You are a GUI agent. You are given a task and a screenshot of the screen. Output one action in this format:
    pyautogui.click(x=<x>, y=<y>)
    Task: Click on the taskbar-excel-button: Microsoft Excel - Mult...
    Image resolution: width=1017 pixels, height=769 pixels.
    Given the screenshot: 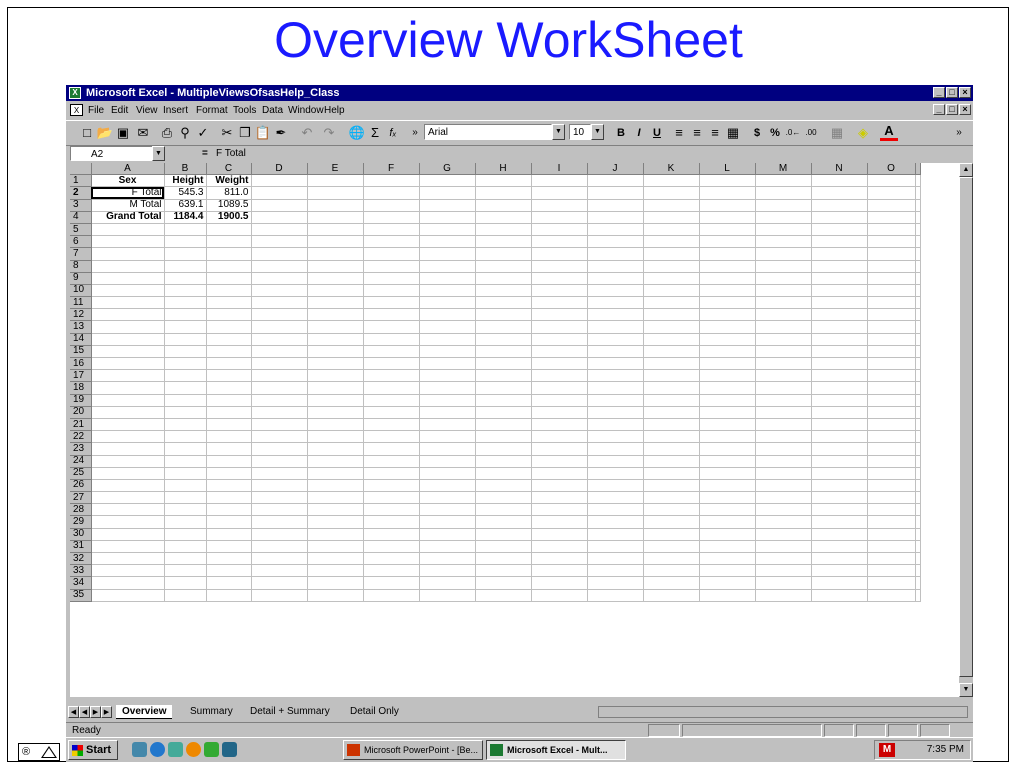 What is the action you would take?
    pyautogui.click(x=556, y=750)
    